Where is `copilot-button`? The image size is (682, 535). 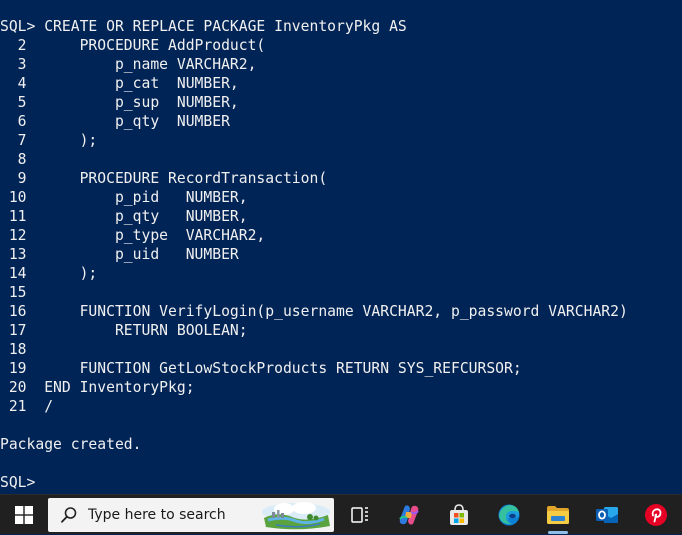
copilot-button is located at coordinates (409, 515).